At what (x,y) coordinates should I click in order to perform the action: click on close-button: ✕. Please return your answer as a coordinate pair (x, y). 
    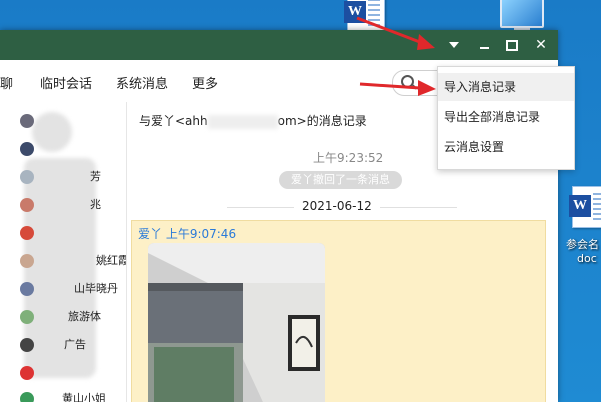
    Looking at the image, I should click on (541, 45).